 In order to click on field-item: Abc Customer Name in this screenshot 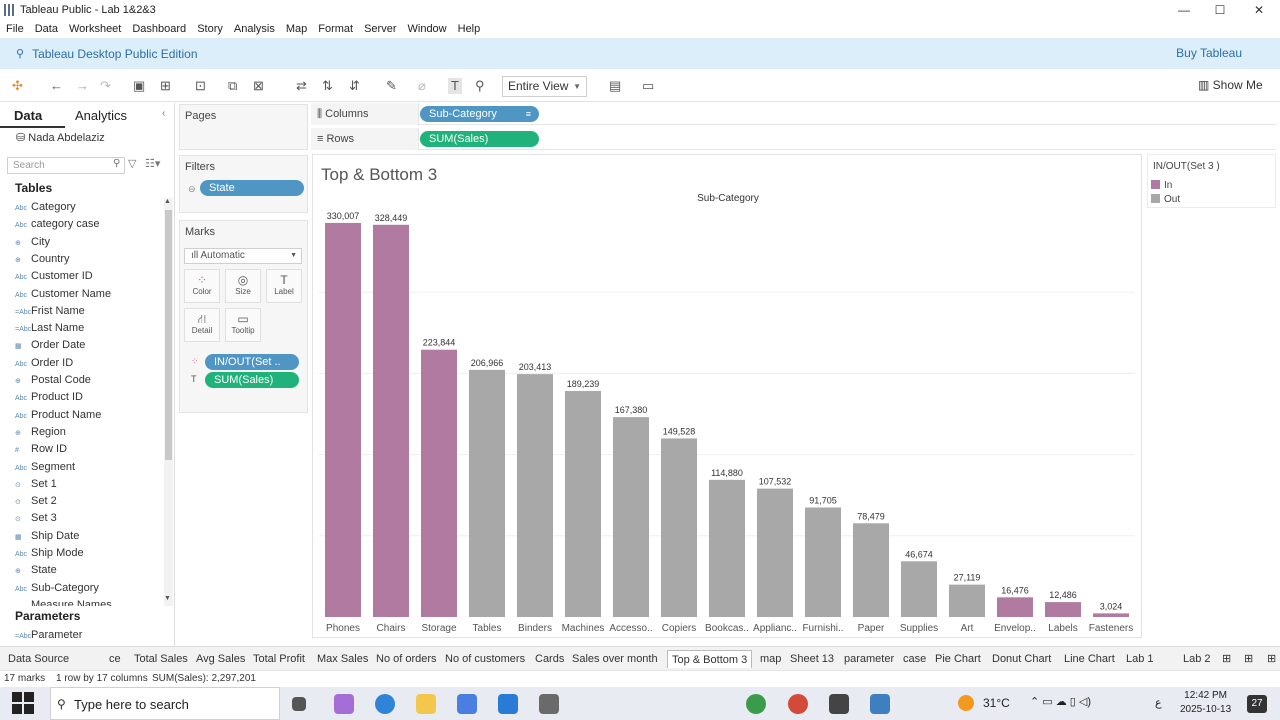, I will do `click(63, 294)`.